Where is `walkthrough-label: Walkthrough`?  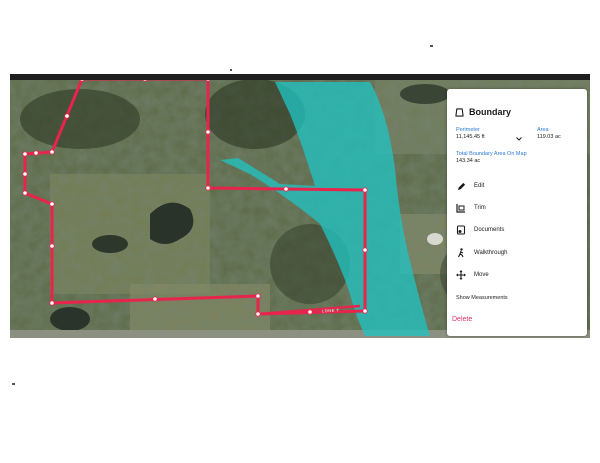
walkthrough-label: Walkthrough is located at coordinates (491, 253).